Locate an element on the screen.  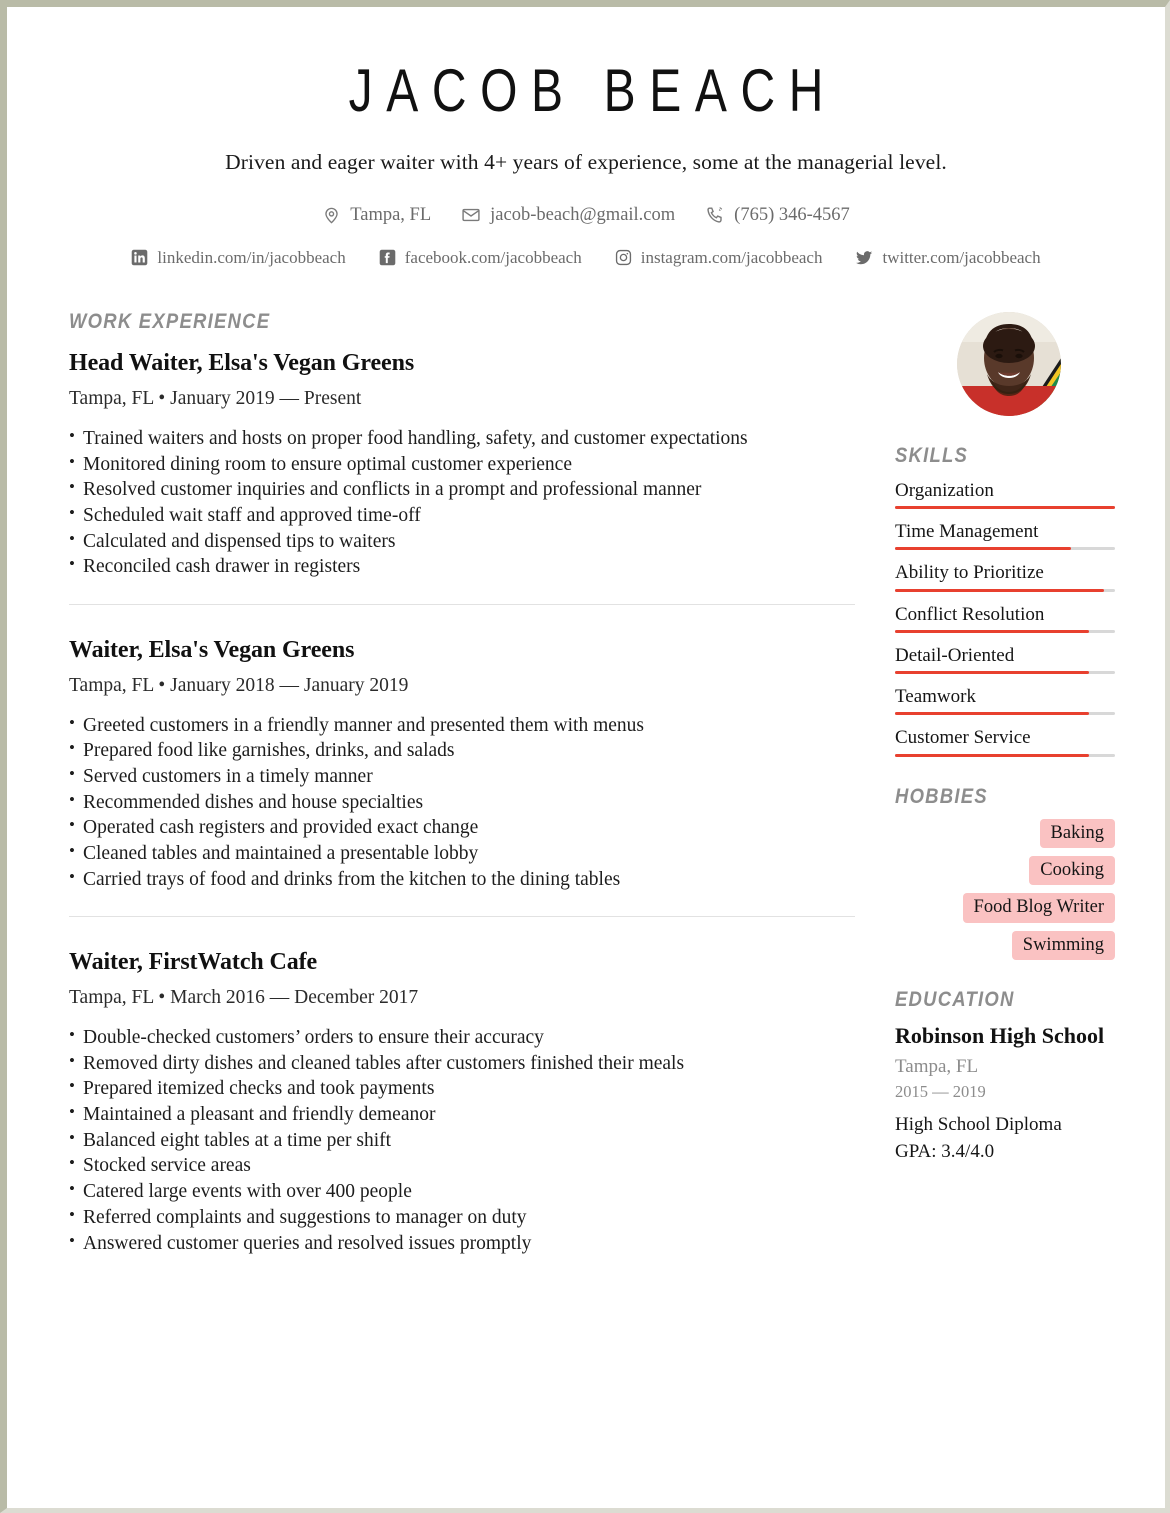
education-degree: High School Diploma is located at coordinates (978, 1124).